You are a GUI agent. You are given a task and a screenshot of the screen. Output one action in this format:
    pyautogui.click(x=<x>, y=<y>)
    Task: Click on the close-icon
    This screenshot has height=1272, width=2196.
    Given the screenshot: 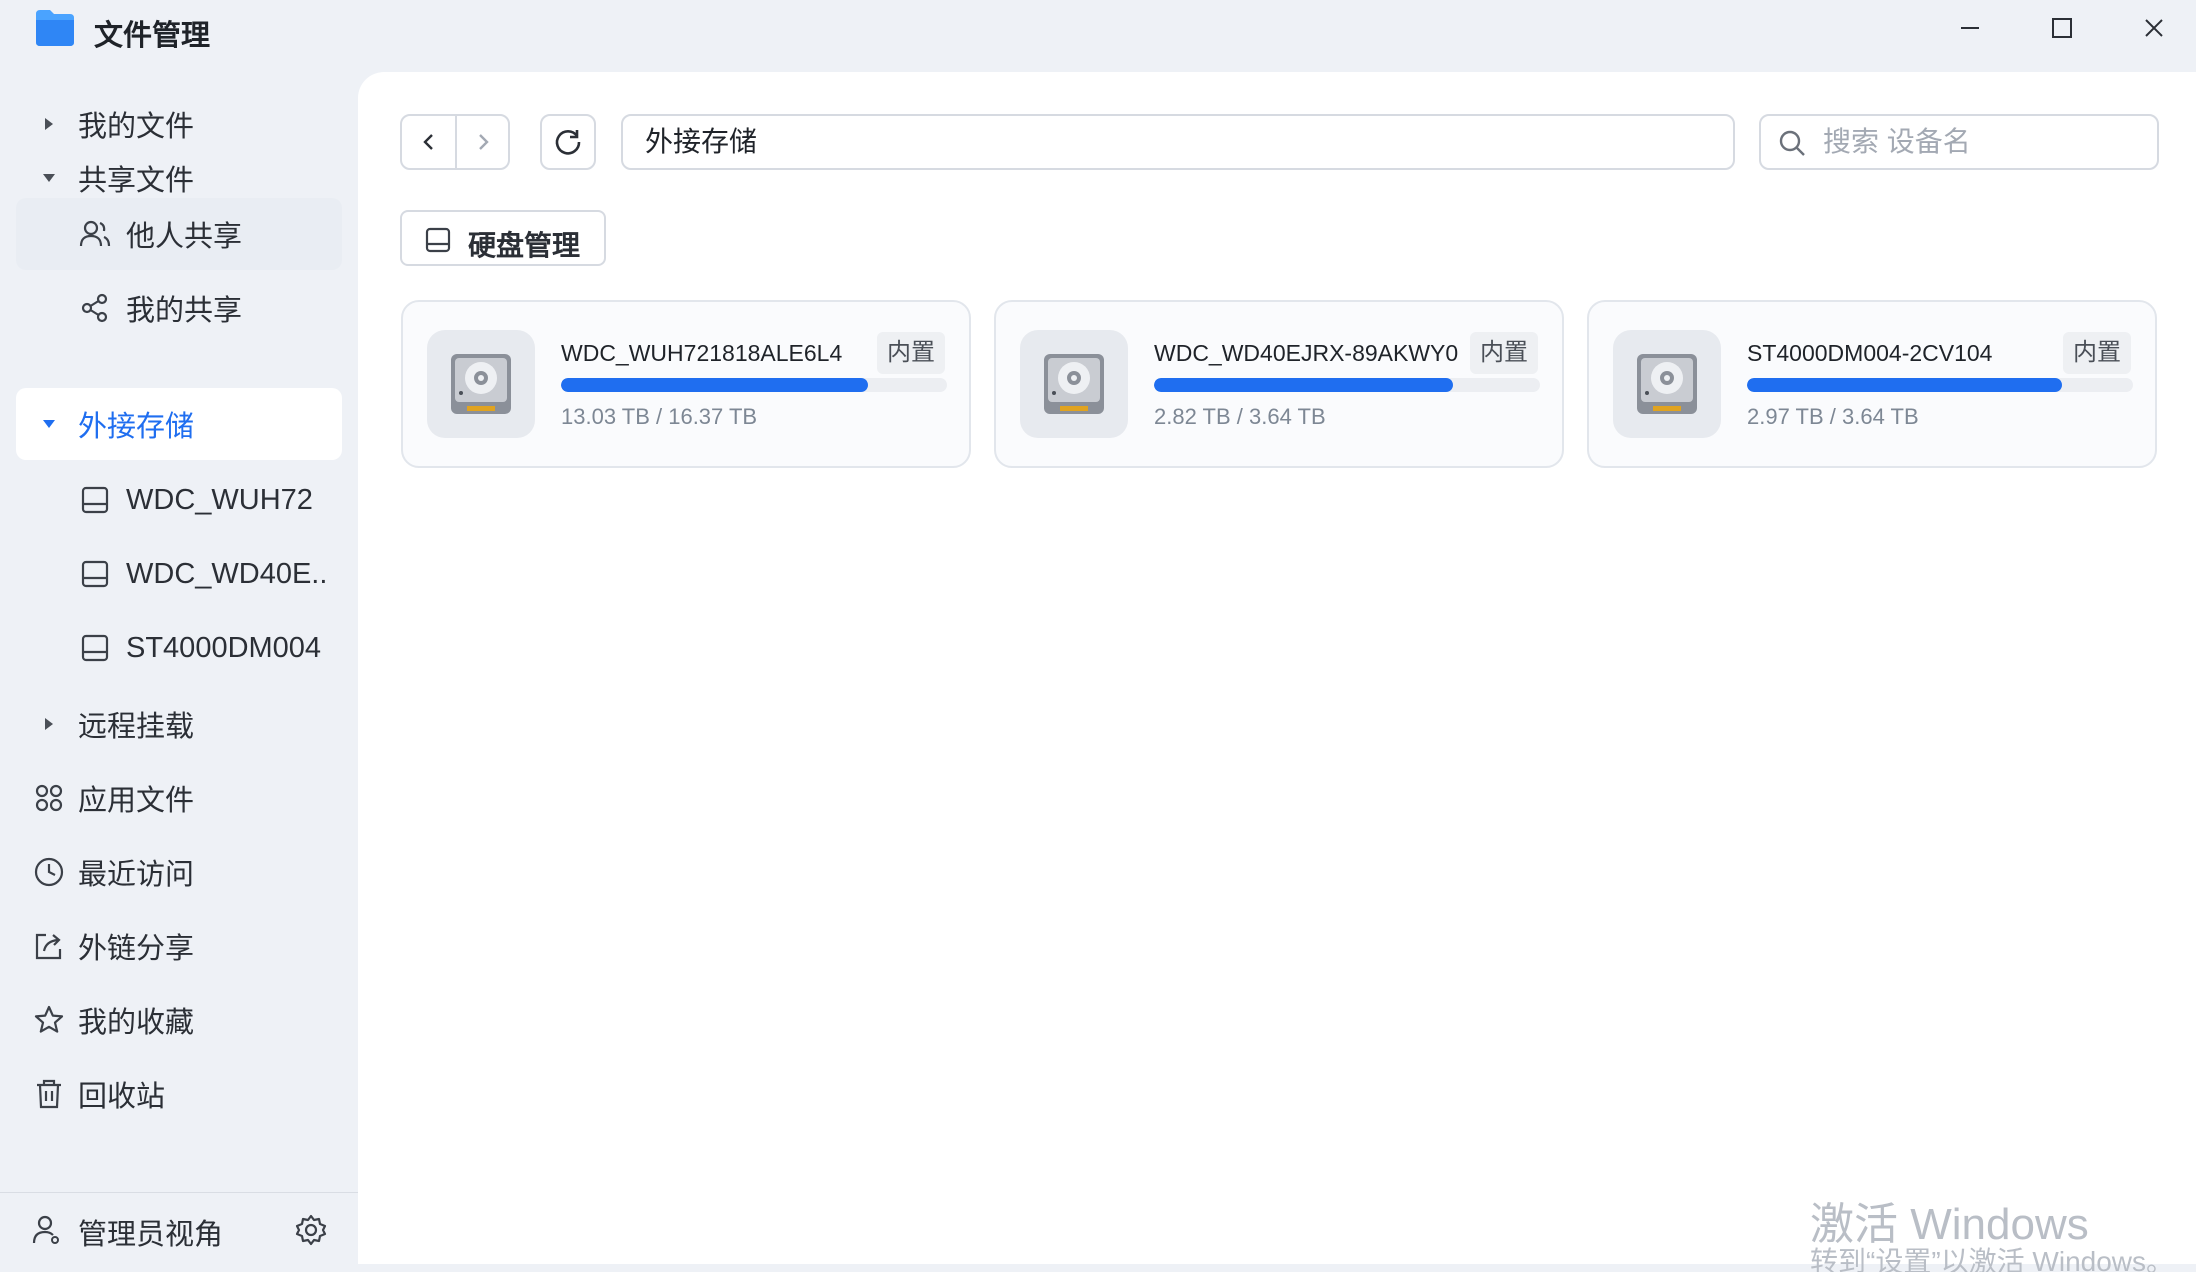 What is the action you would take?
    pyautogui.click(x=2154, y=28)
    